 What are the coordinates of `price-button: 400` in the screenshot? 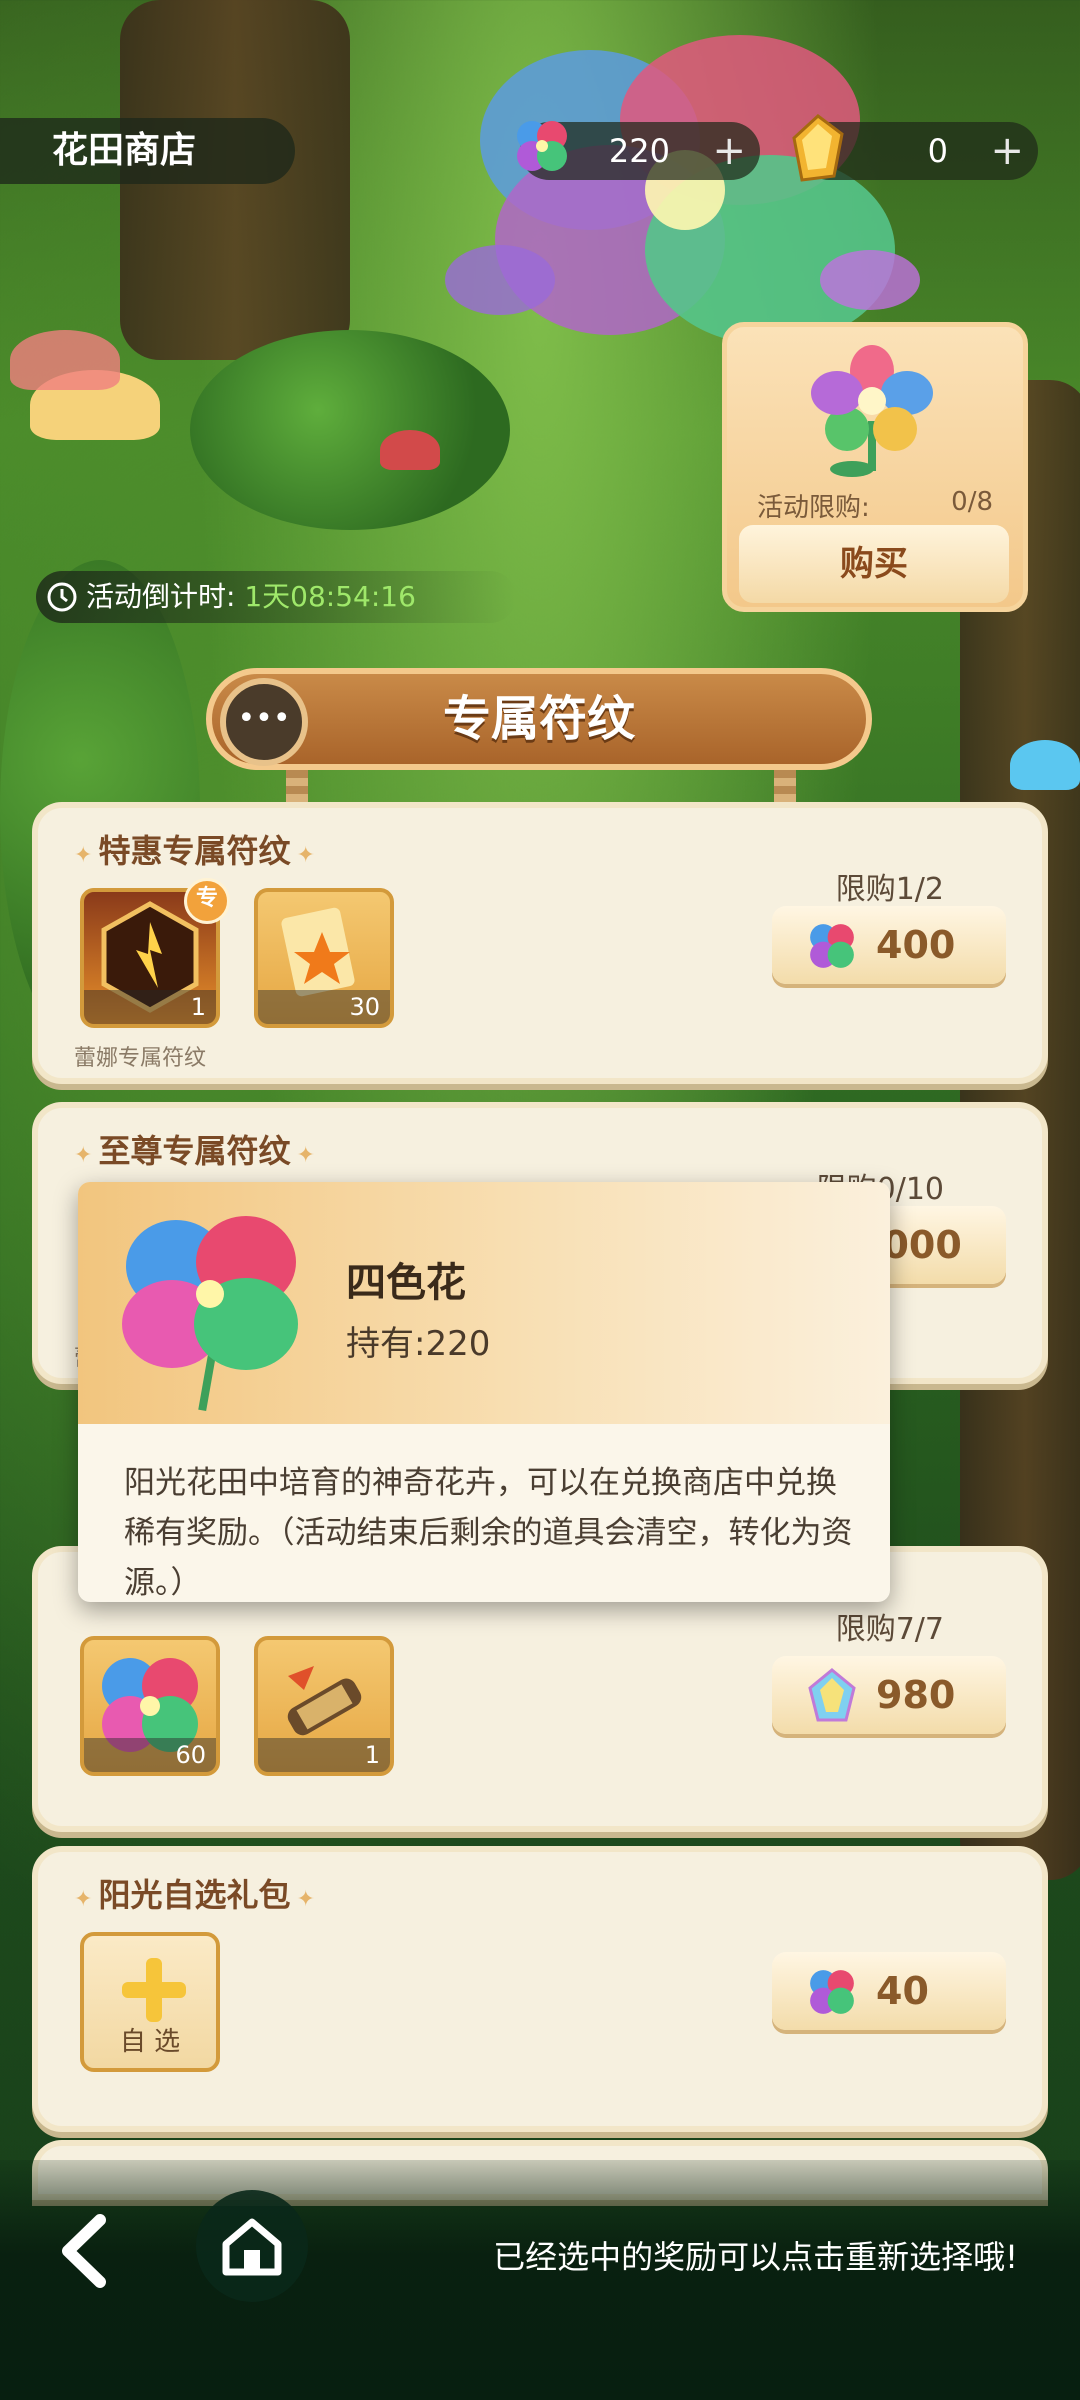 It's located at (889, 945).